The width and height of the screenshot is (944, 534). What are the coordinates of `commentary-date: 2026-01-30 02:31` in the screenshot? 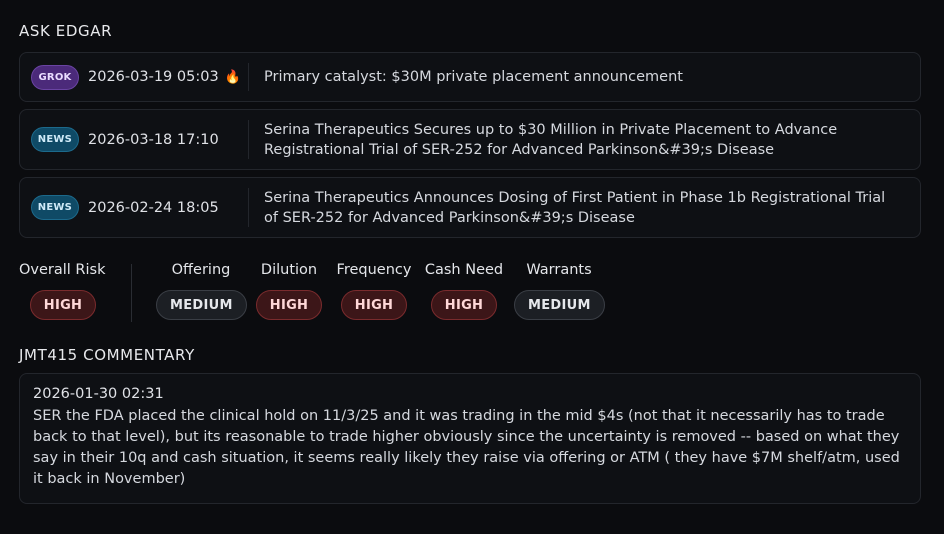 It's located at (98, 394).